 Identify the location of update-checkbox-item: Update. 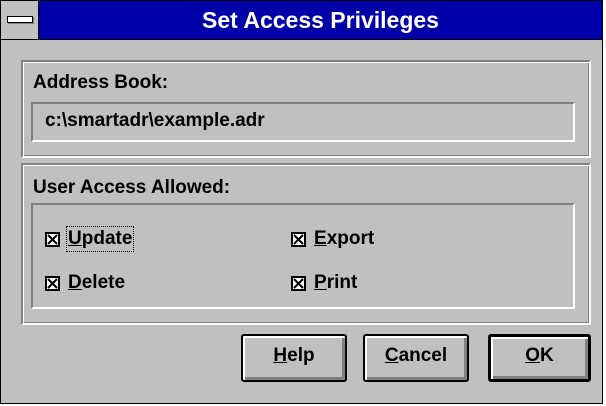
(90, 239).